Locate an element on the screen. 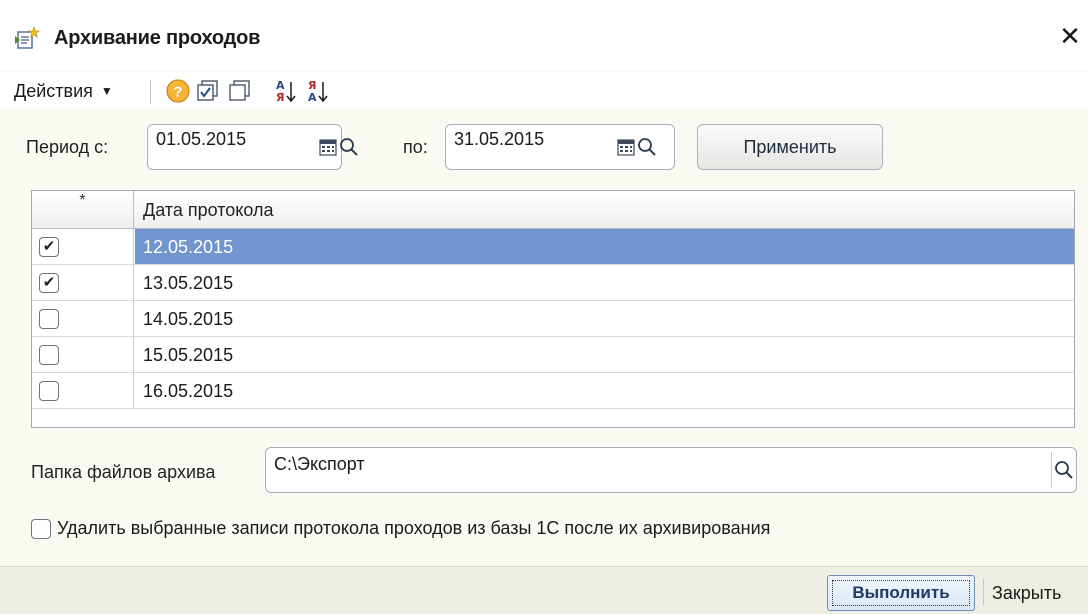  close-icon: ✕ is located at coordinates (1070, 36).